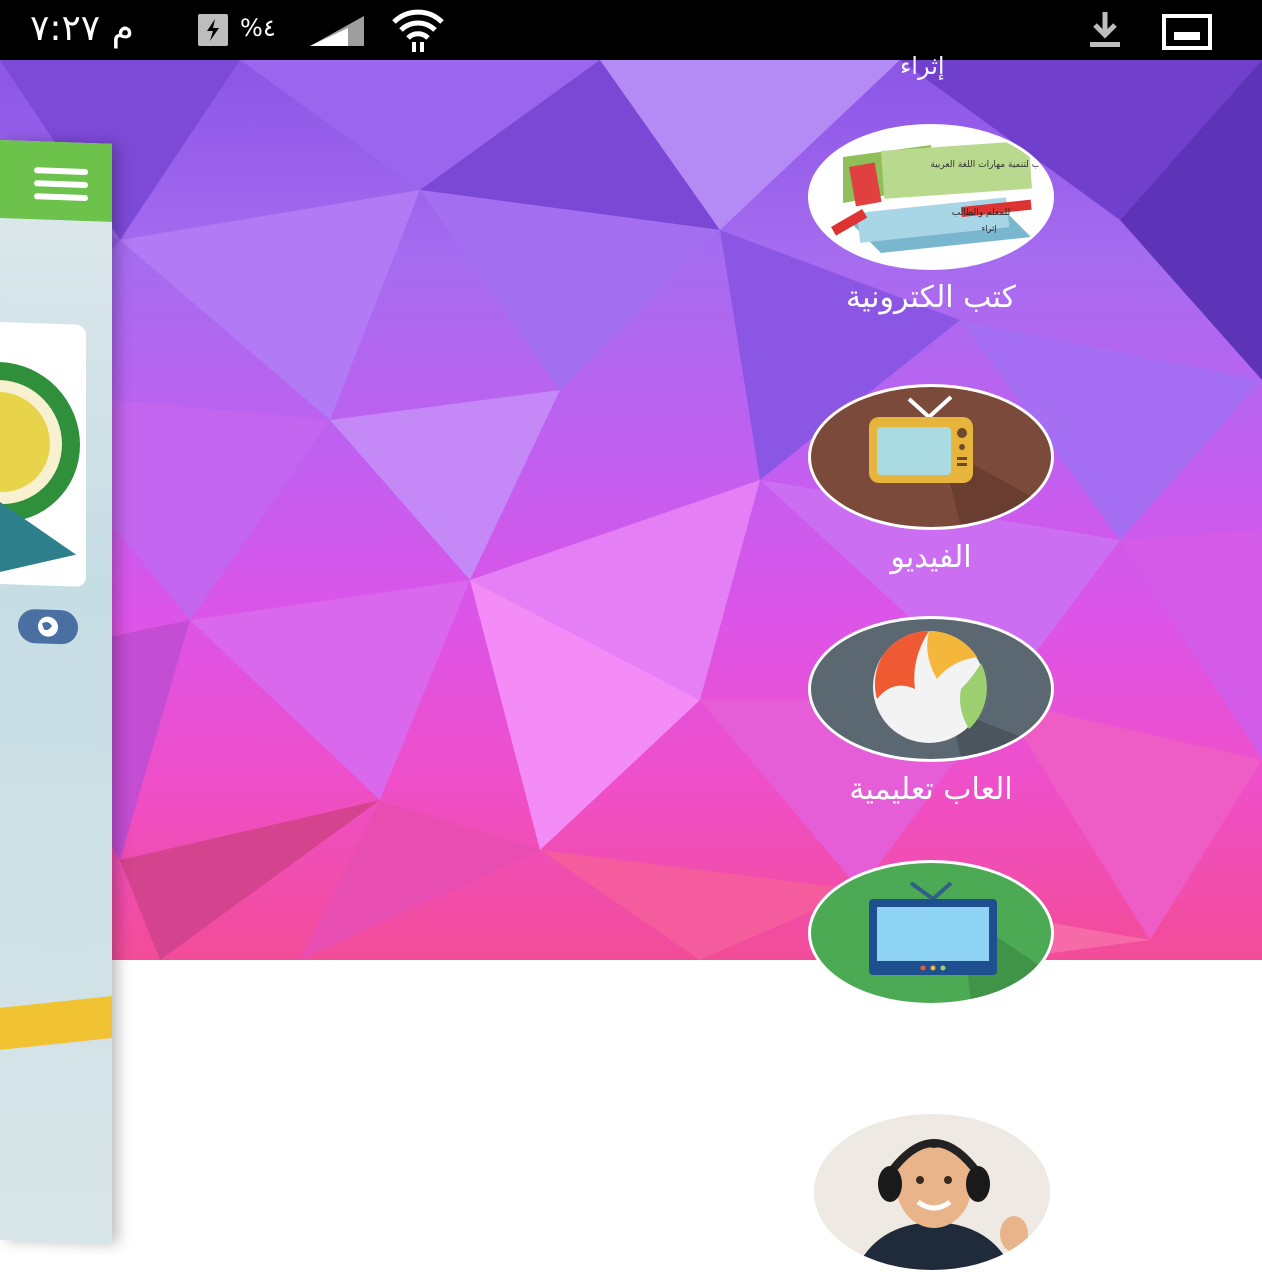 The width and height of the screenshot is (1262, 1272). I want to click on menu-item-games: العاب تعليمية, so click(931, 711).